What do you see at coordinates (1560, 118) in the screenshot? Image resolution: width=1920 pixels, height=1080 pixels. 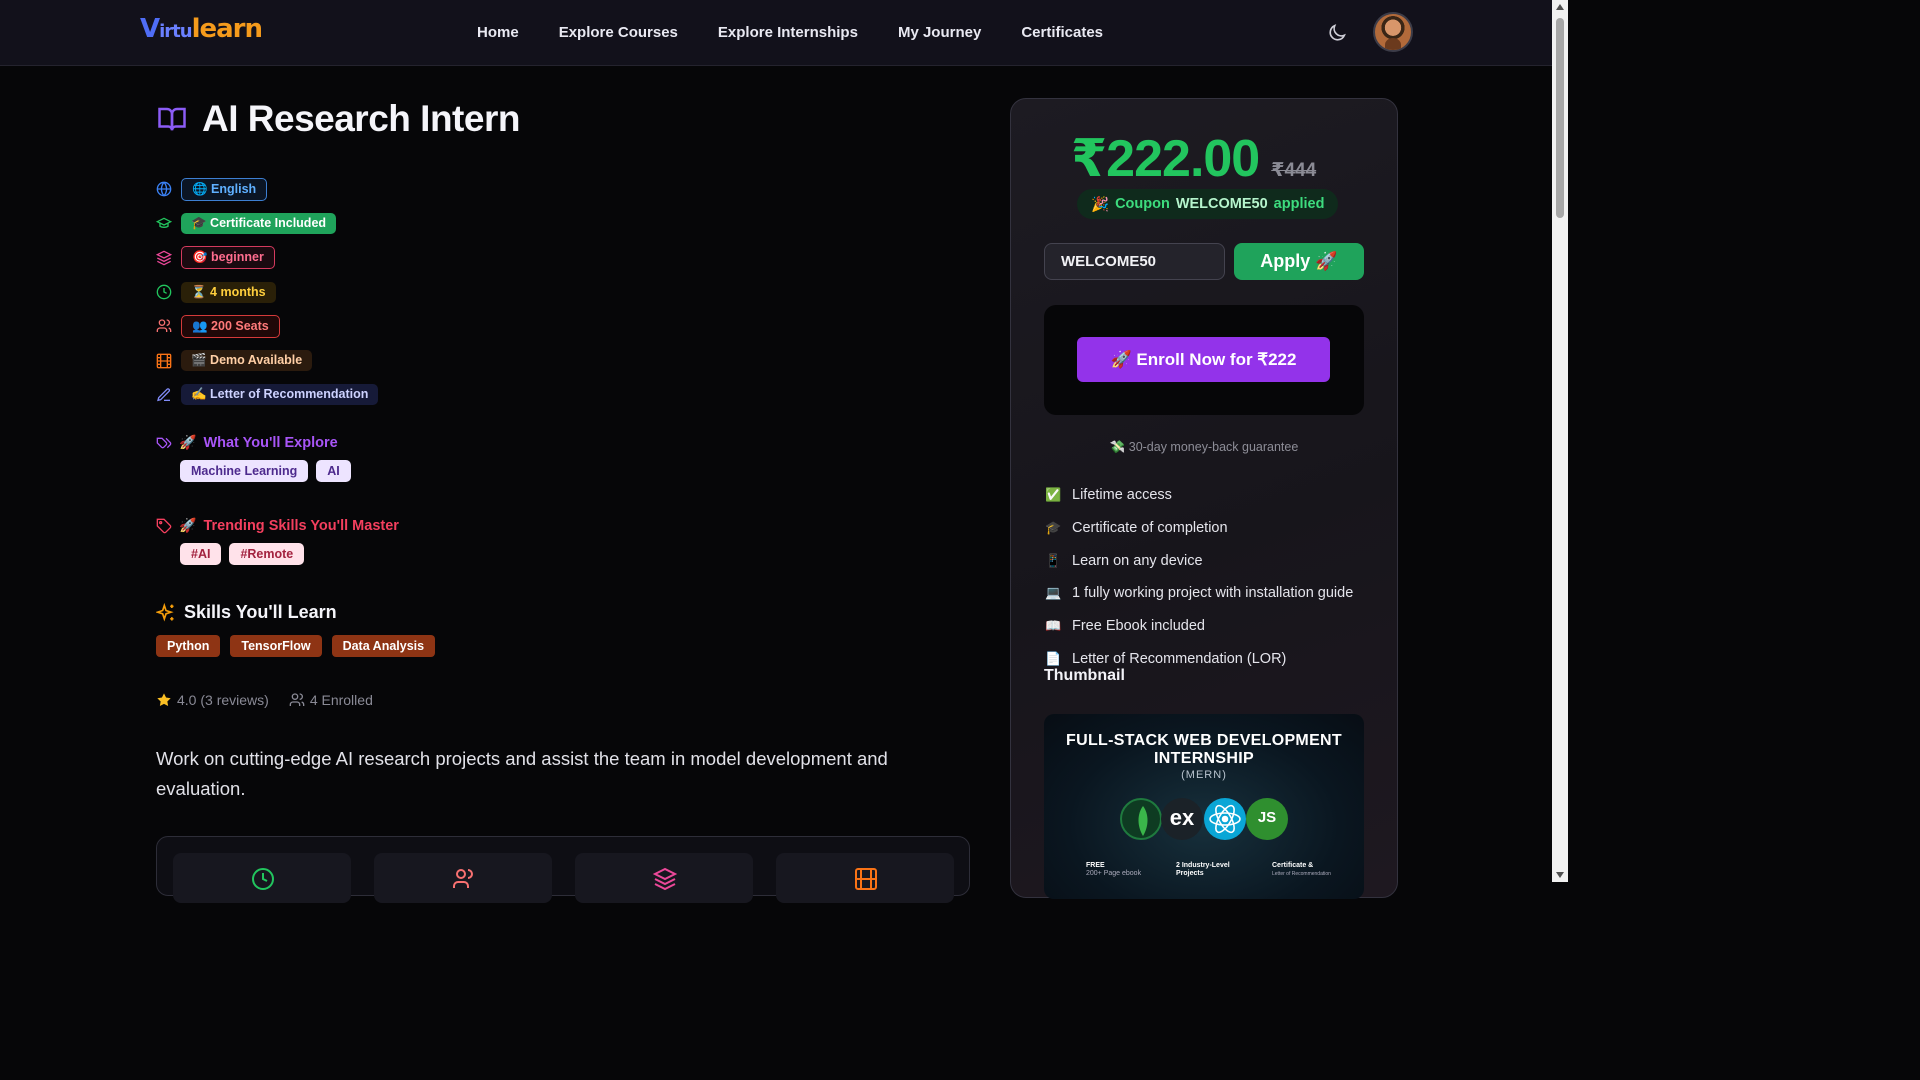 I see `scrollbar-thumb` at bounding box center [1560, 118].